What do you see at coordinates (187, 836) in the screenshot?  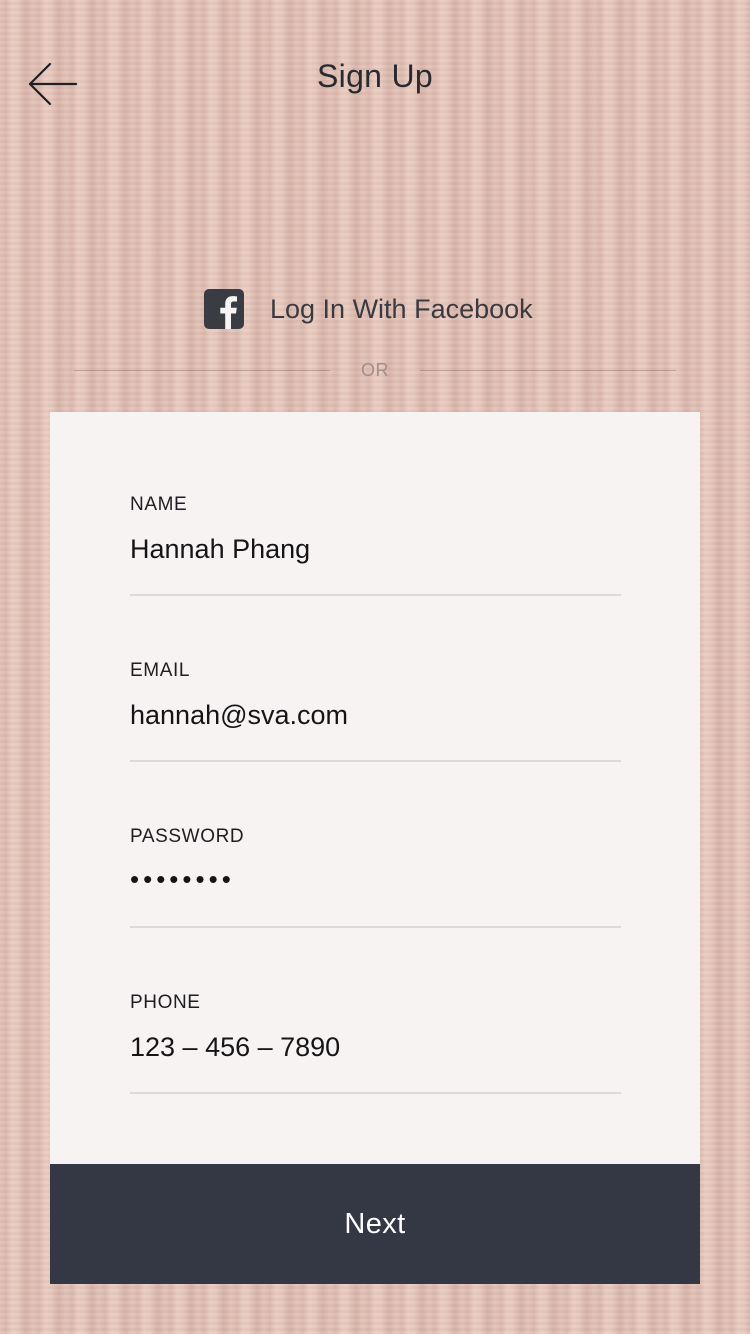 I see `password-label: PASSWORD` at bounding box center [187, 836].